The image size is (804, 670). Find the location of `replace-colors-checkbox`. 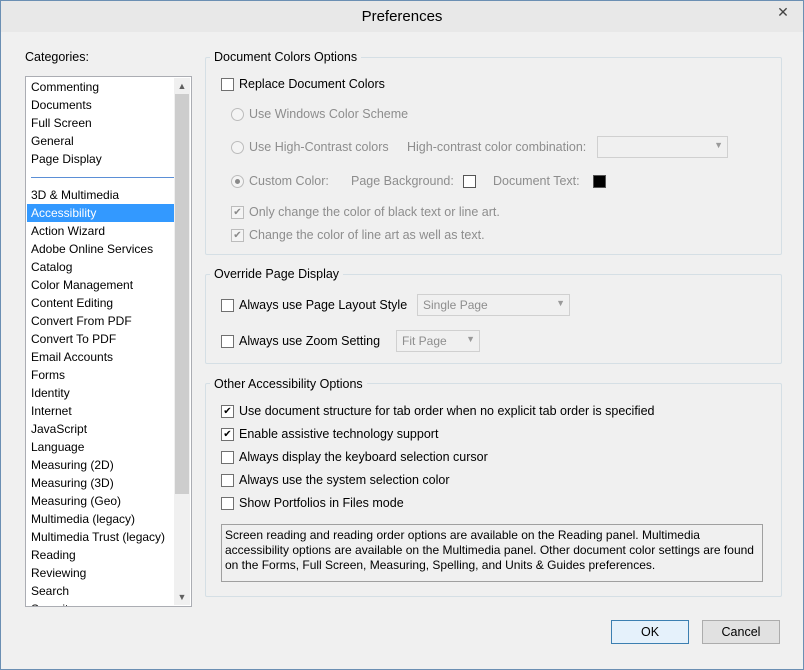

replace-colors-checkbox is located at coordinates (227, 84).